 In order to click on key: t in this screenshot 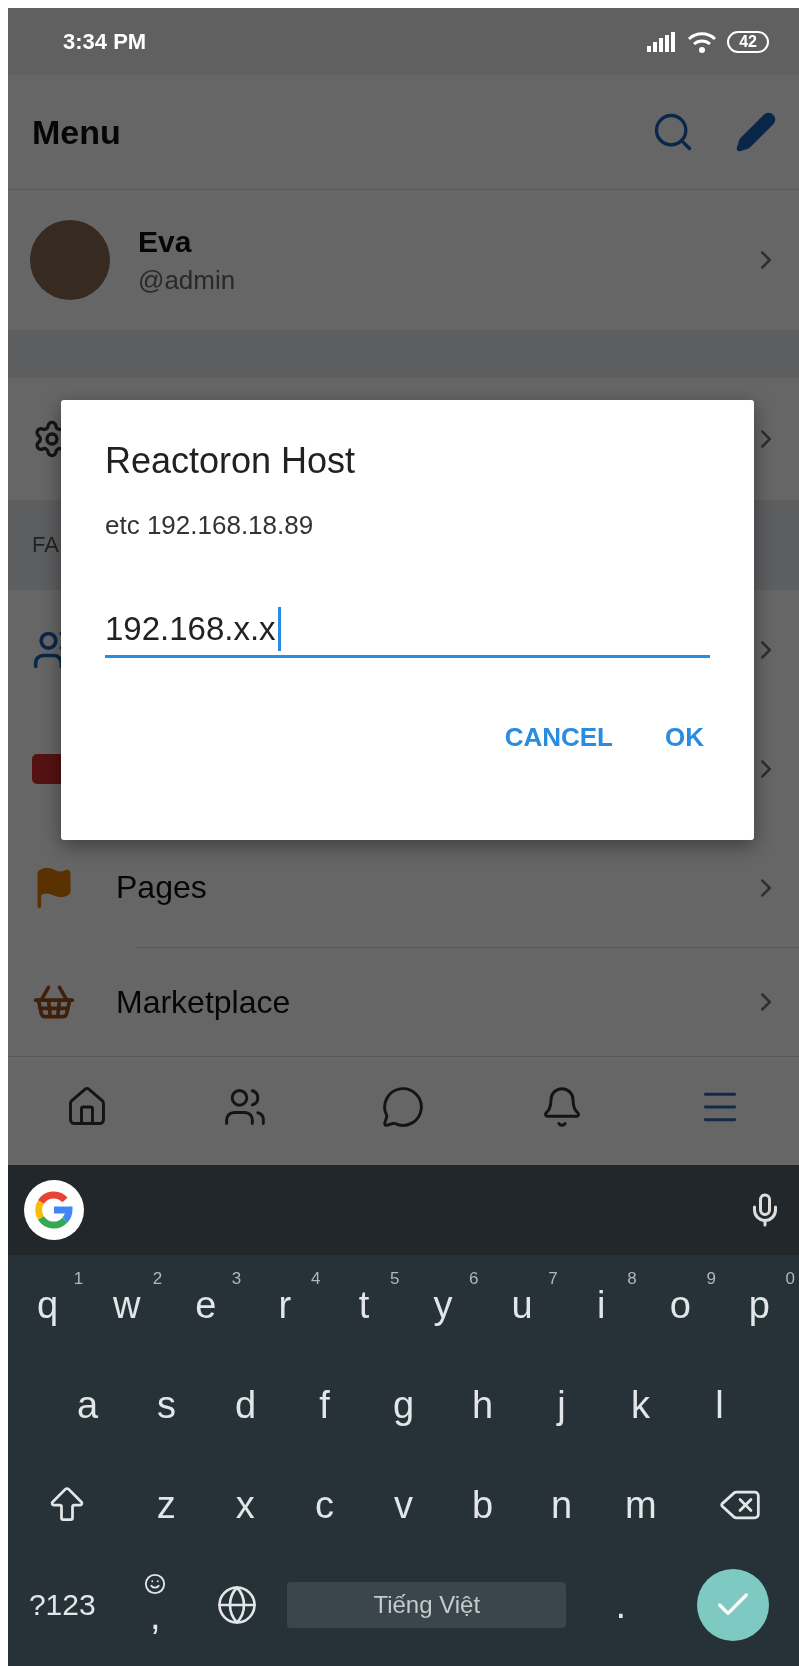, I will do `click(364, 1305)`.